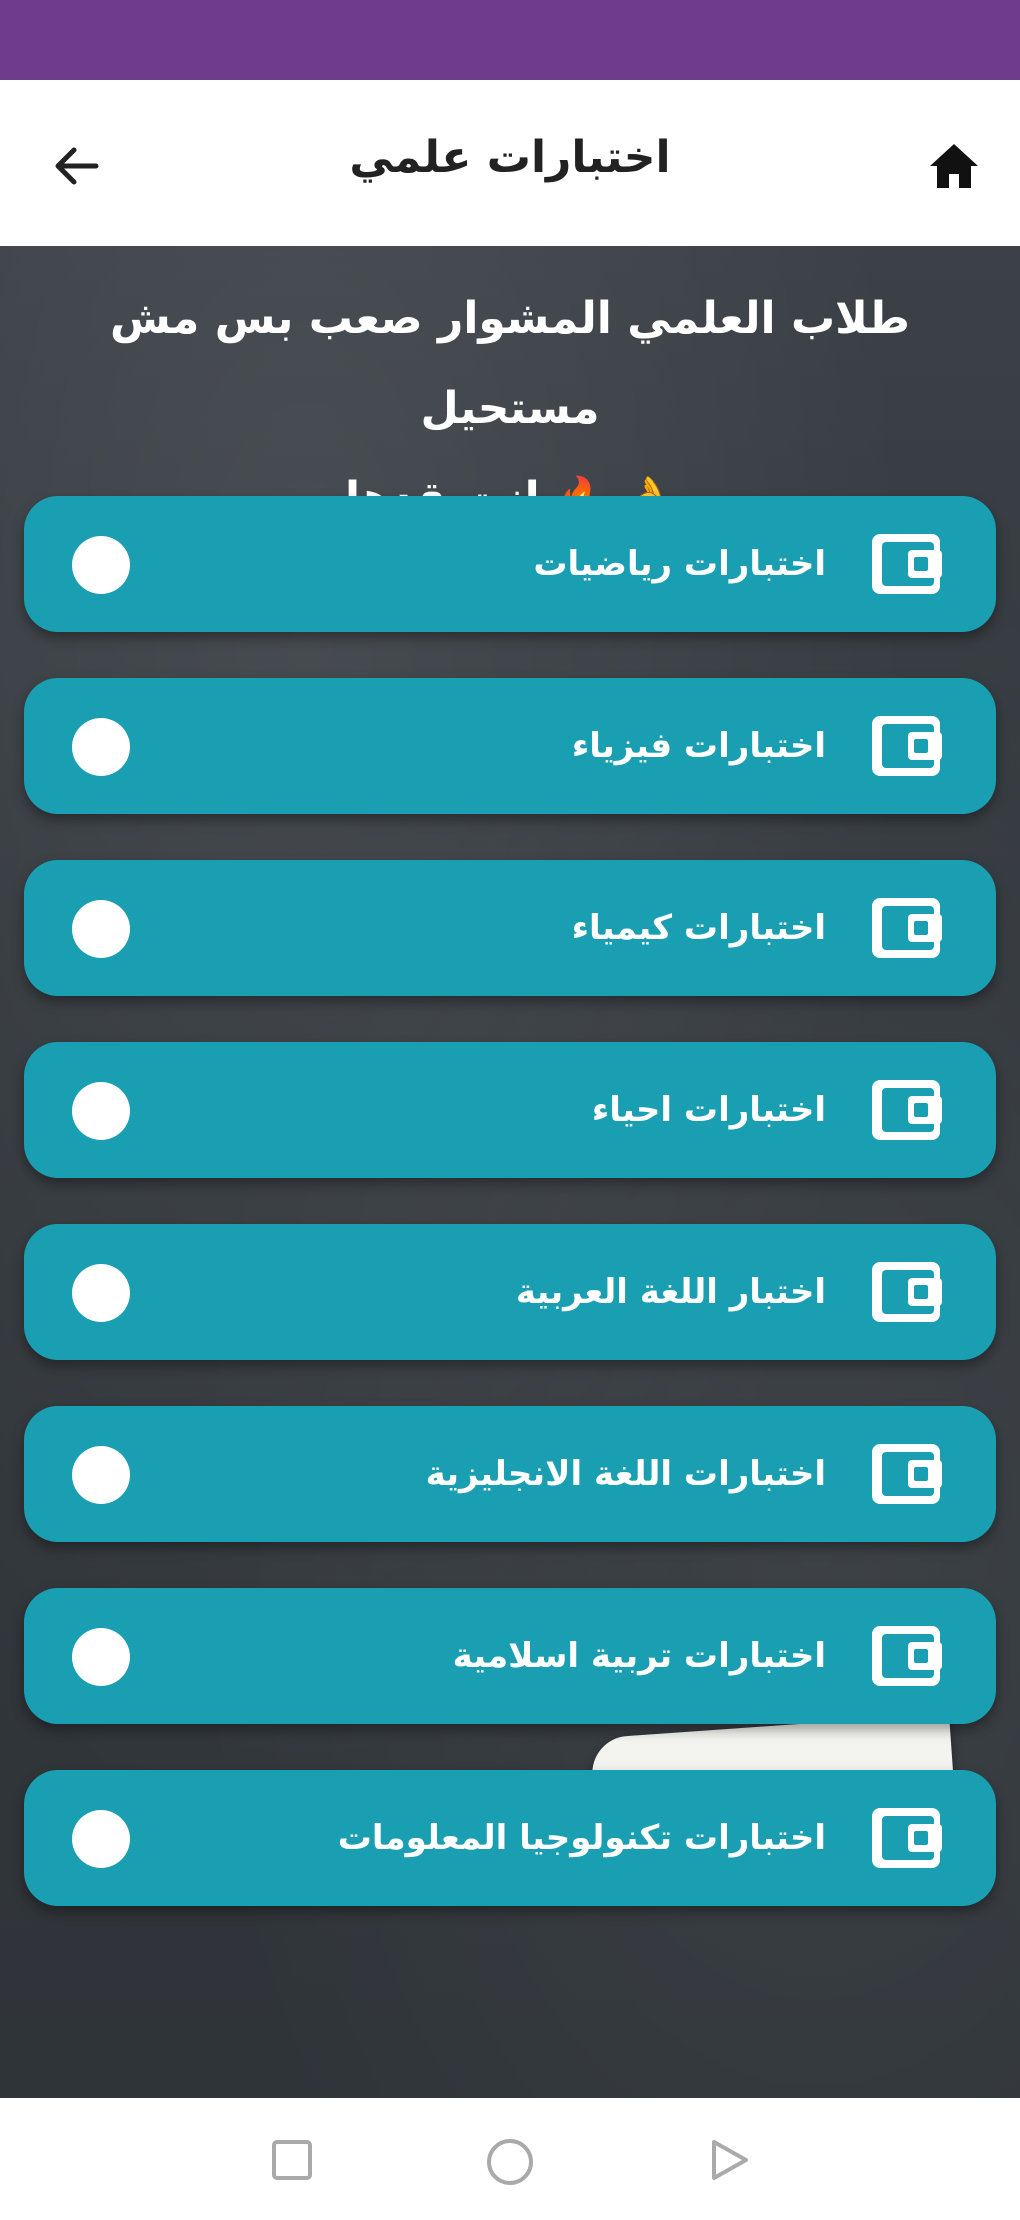 This screenshot has width=1020, height=2220. I want to click on home-icon, so click(954, 166).